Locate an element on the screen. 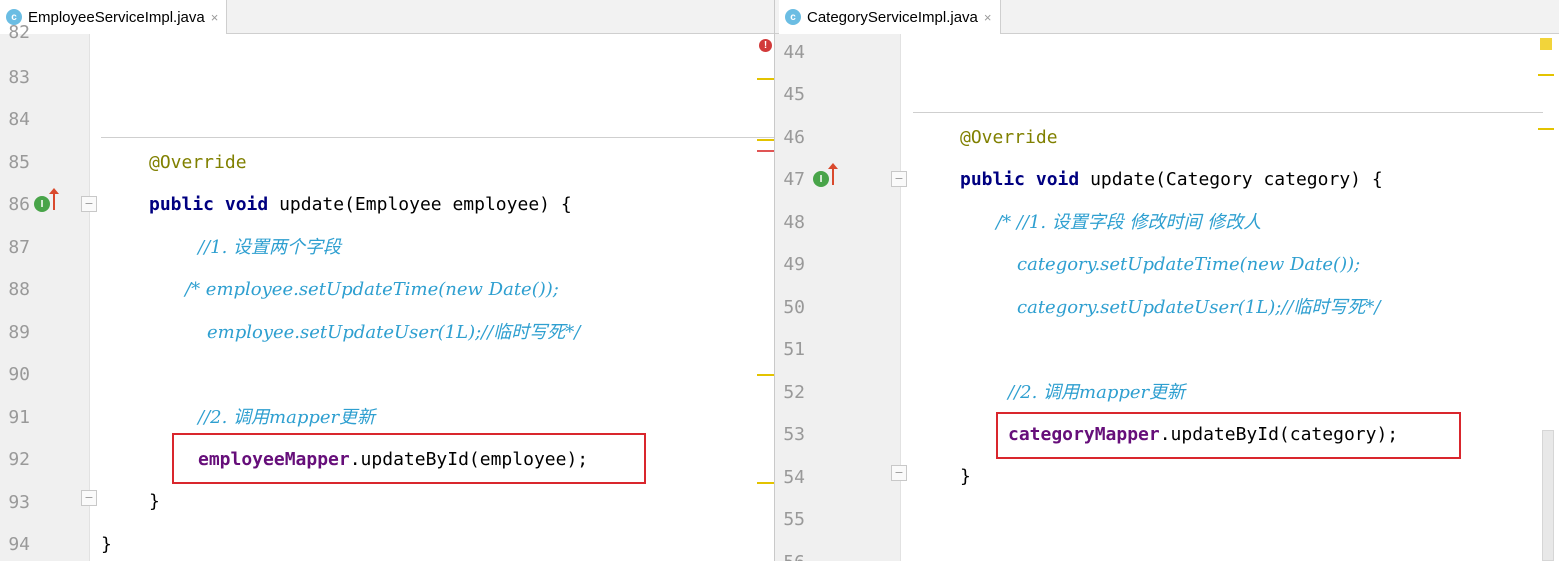 Image resolution: width=1559 pixels, height=561 pixels. line-number: 50 is located at coordinates (794, 307).